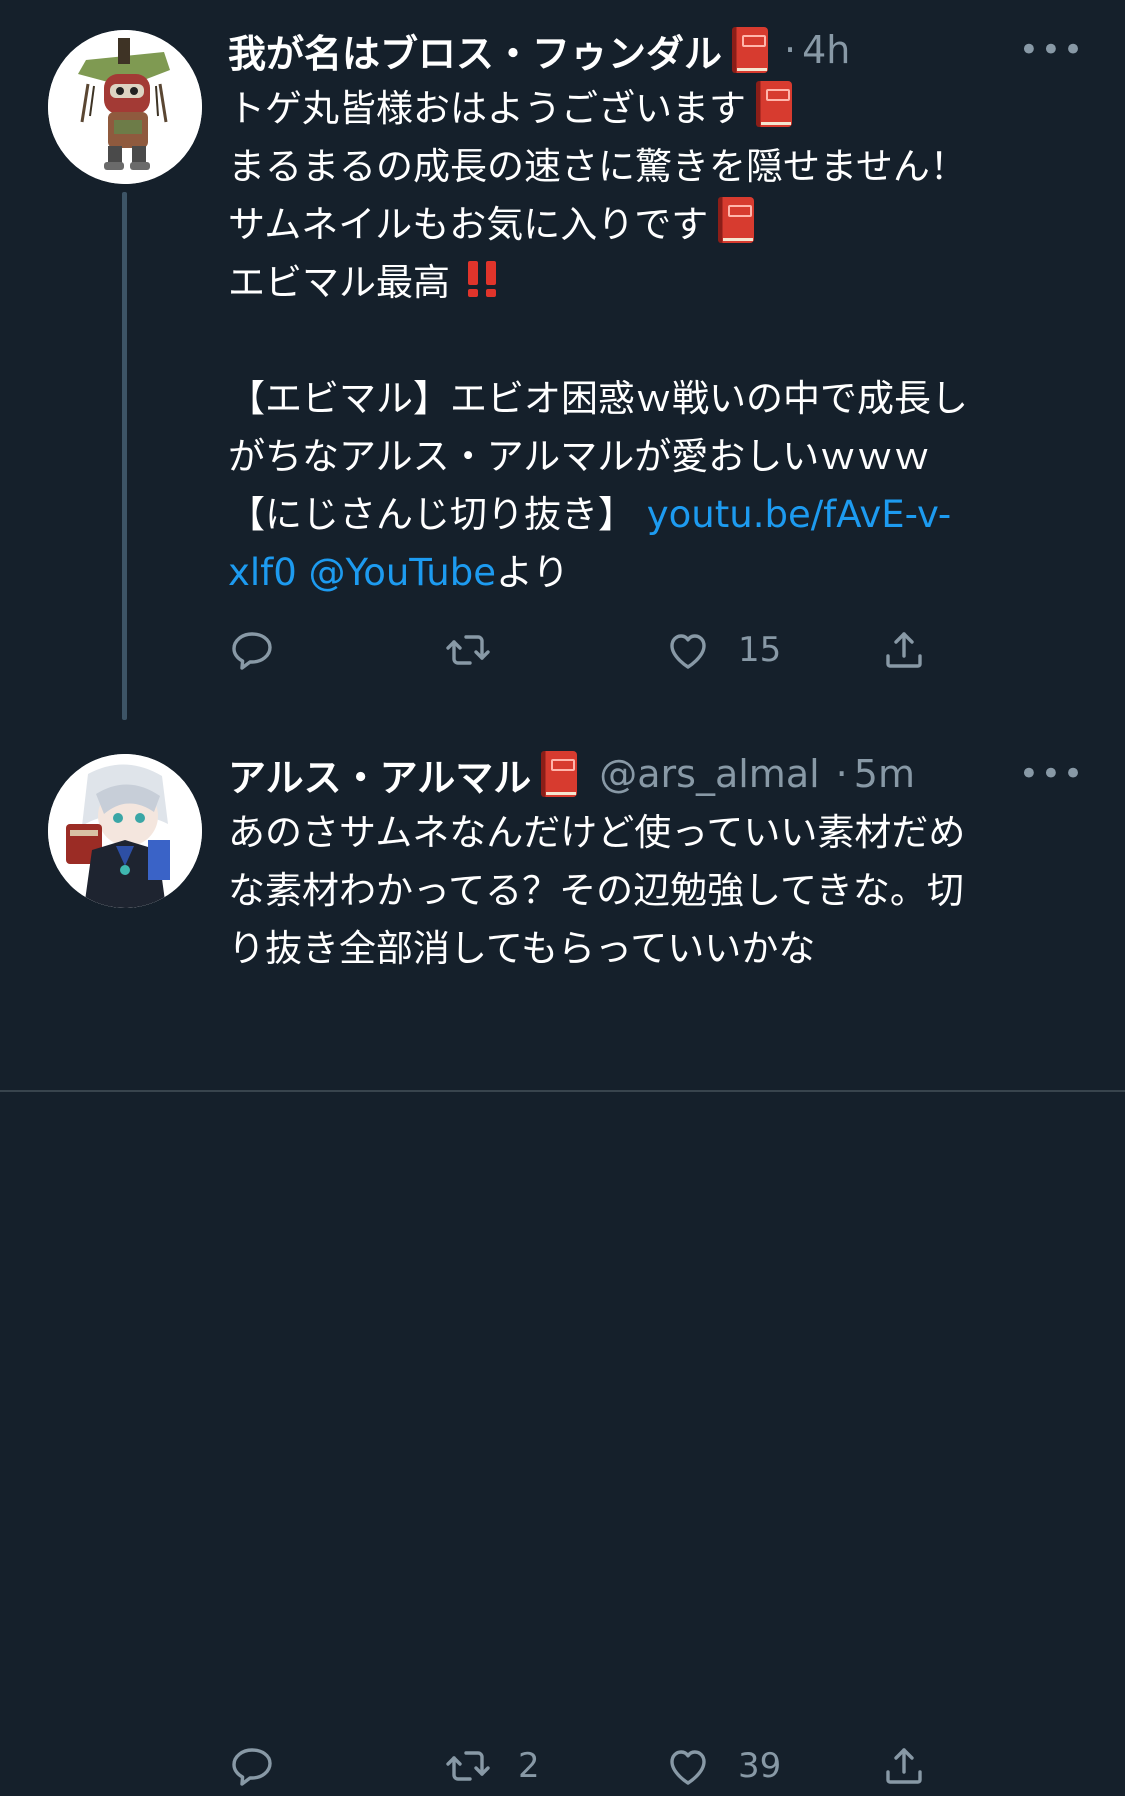  Describe the element at coordinates (597, 166) in the screenshot. I see `tweet-text-line: まるまるの成長の速さに驚きを隠せません！` at that location.